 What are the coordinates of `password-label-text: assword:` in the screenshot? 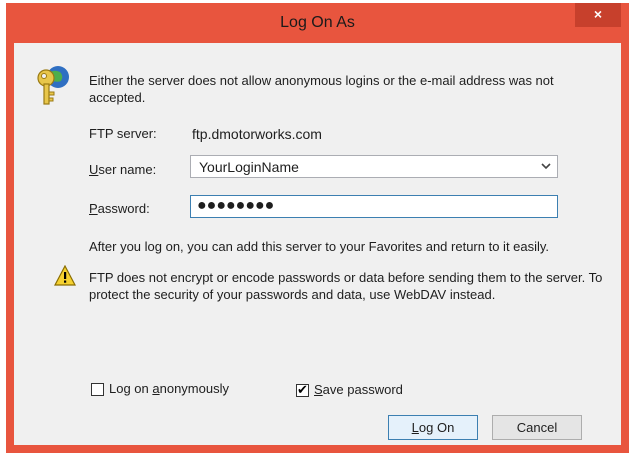 It's located at (123, 208).